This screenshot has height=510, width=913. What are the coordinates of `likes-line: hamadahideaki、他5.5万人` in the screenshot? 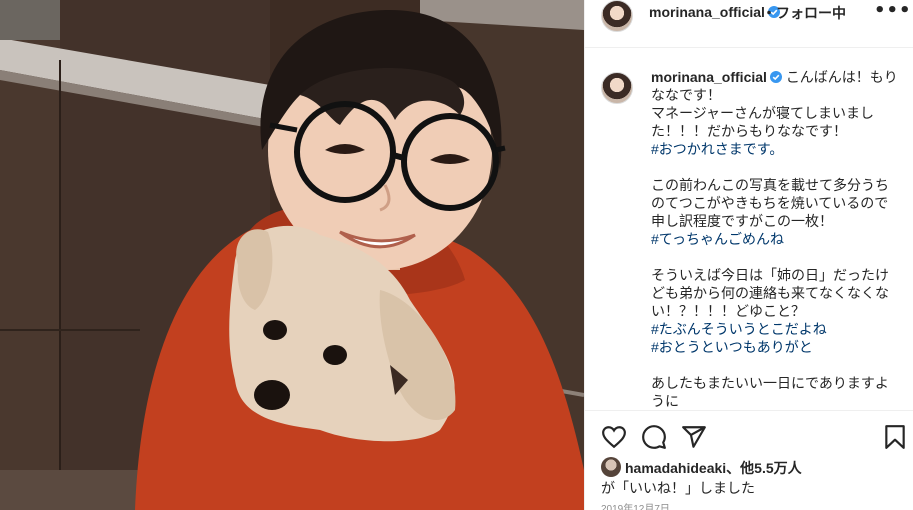 It's located at (713, 468).